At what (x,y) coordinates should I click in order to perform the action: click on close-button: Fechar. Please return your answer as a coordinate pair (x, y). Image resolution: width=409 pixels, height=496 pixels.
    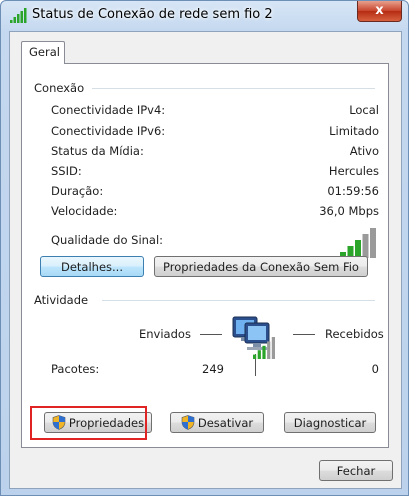
    Looking at the image, I should click on (356, 470).